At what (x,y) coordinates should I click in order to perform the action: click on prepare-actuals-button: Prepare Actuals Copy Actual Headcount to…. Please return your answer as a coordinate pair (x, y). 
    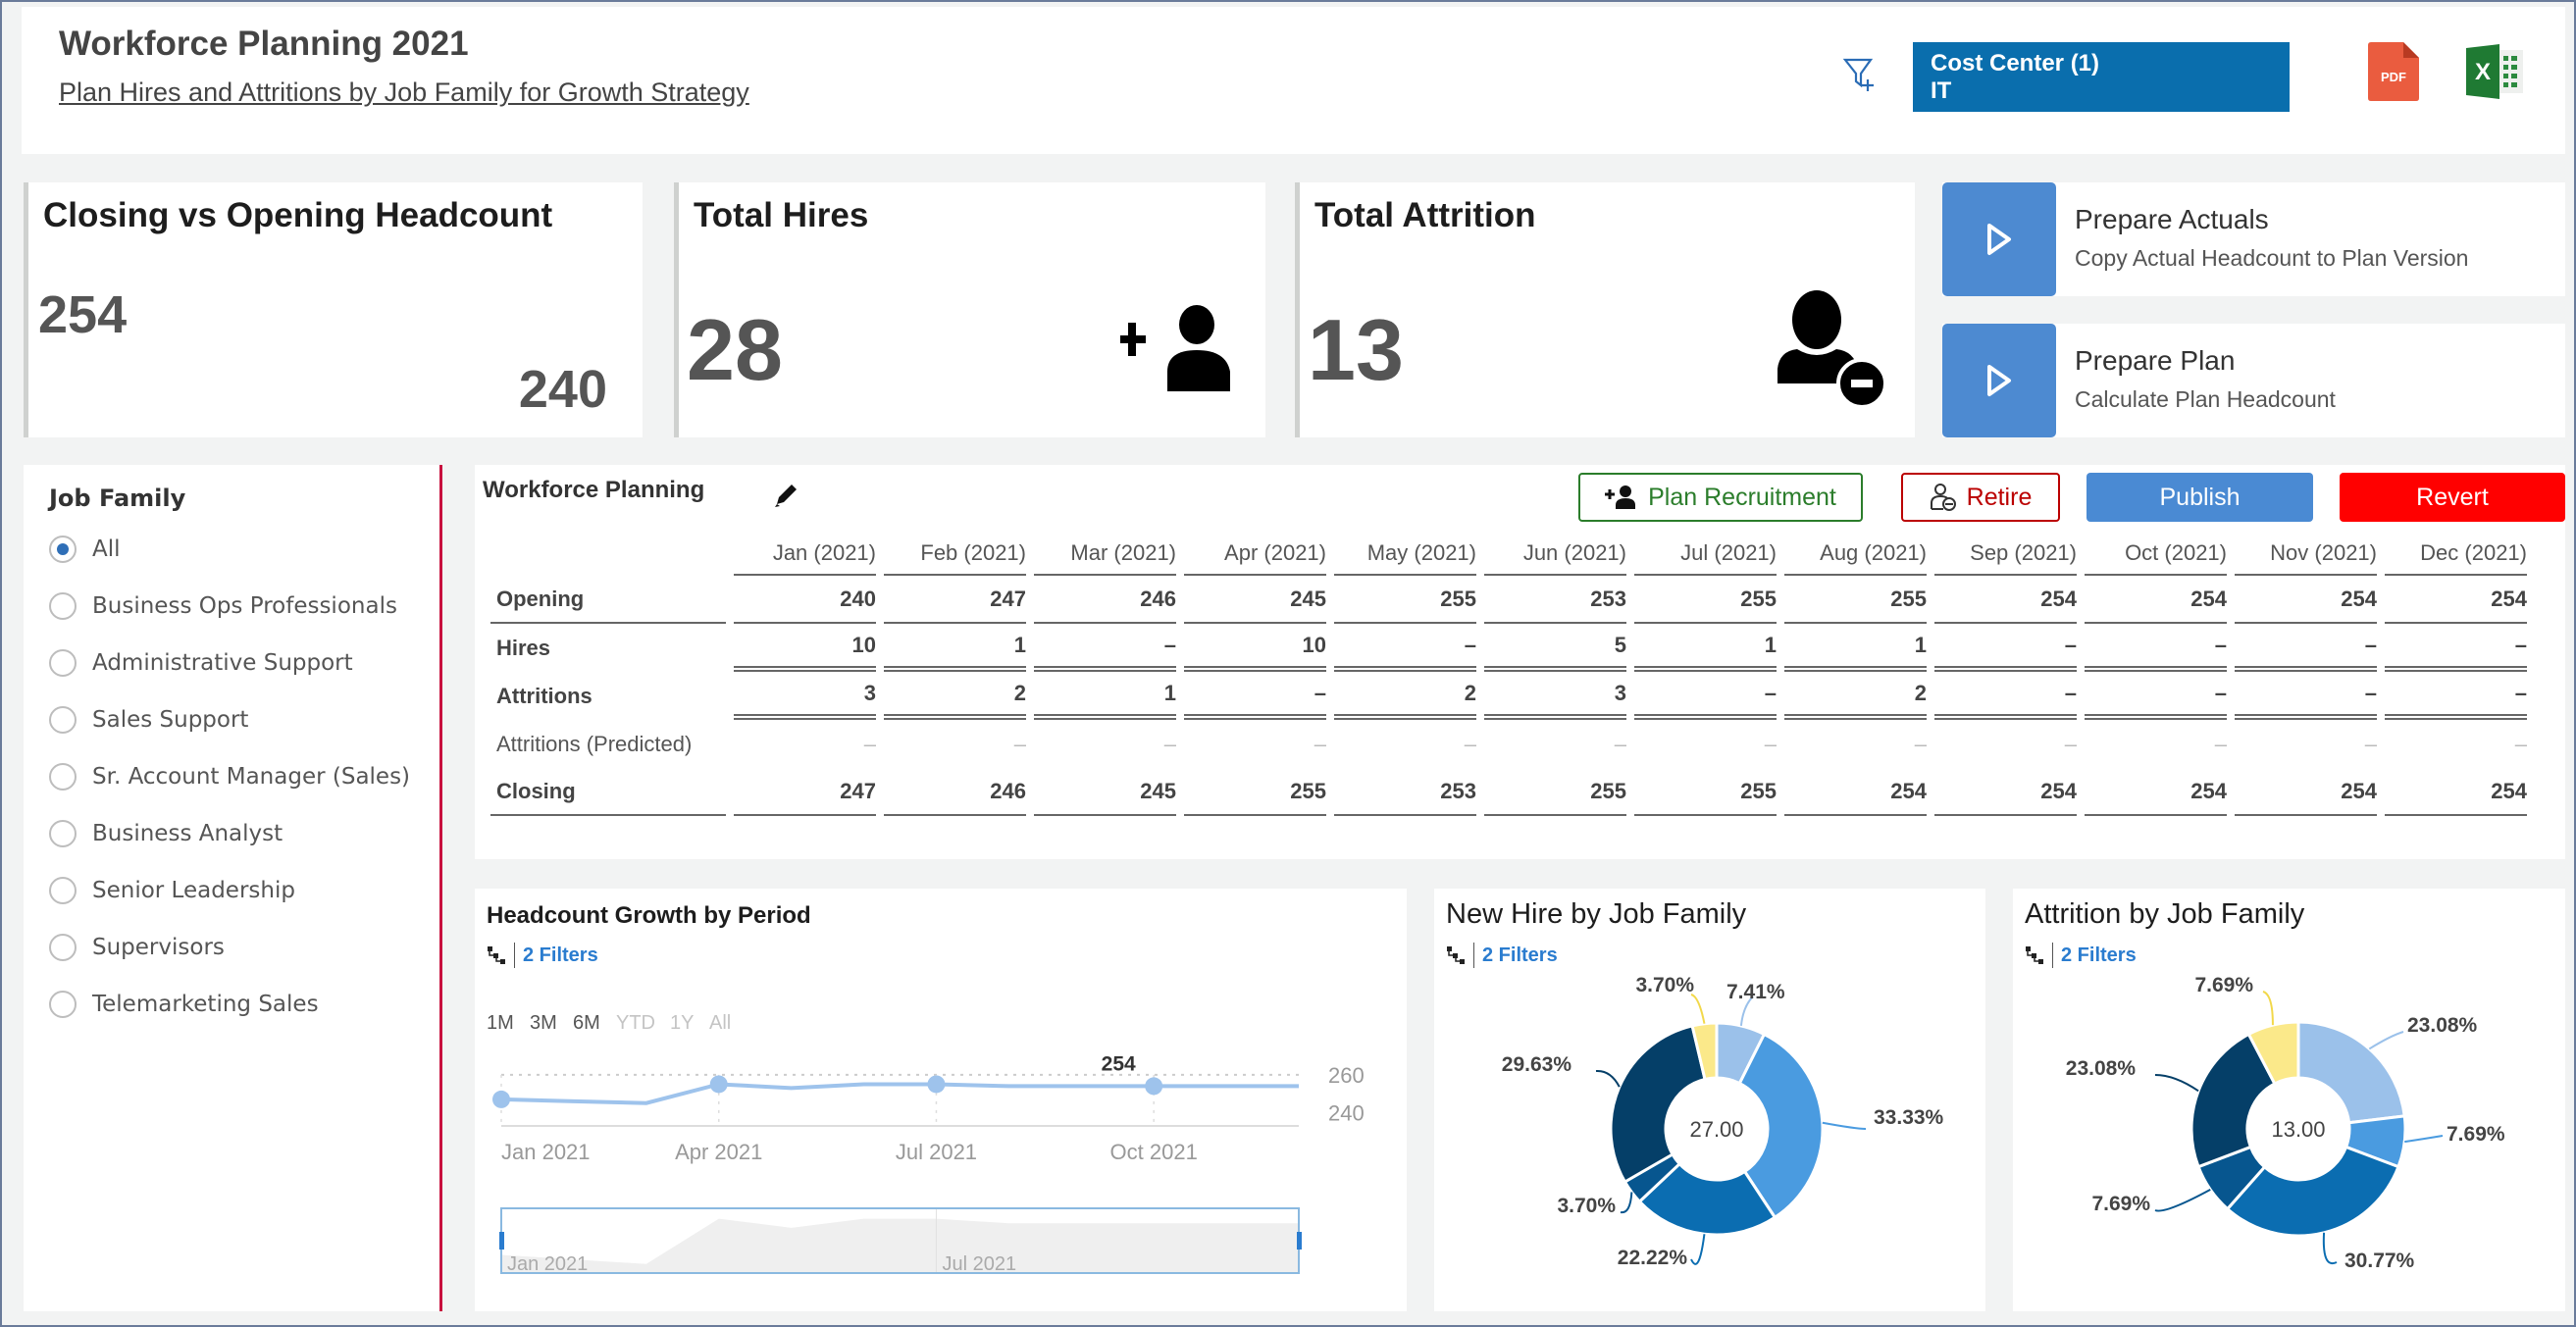
    Looking at the image, I should click on (2253, 239).